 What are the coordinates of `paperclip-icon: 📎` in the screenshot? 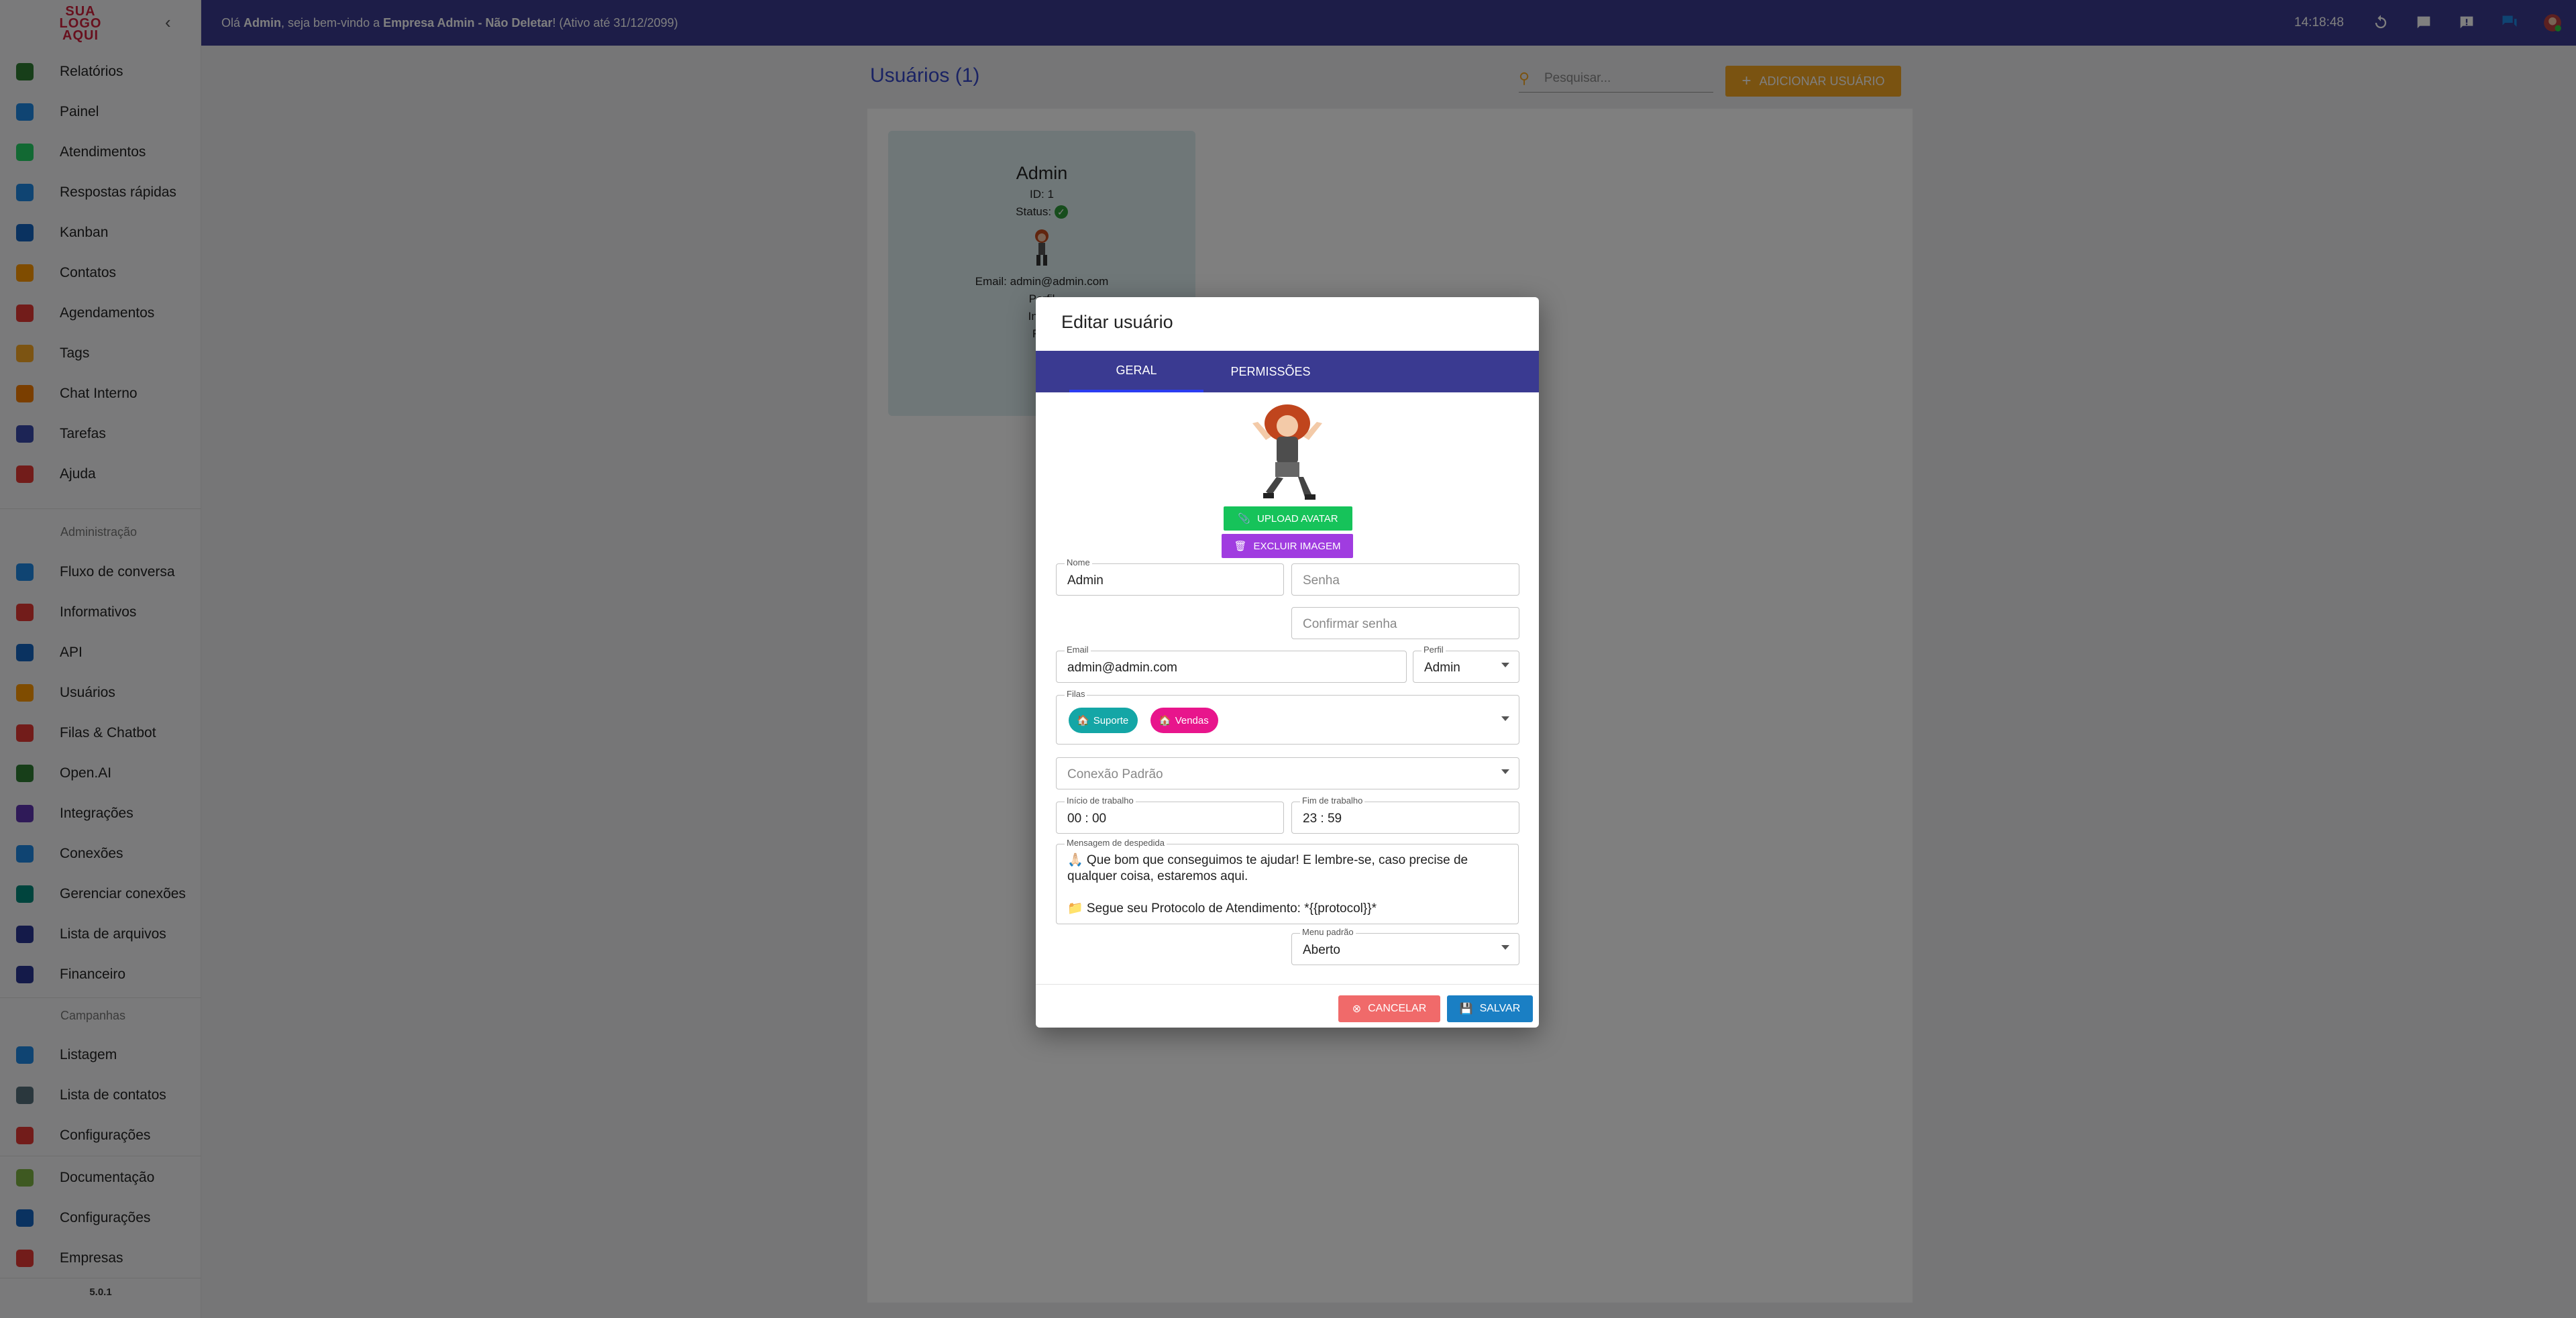 It's located at (1244, 519).